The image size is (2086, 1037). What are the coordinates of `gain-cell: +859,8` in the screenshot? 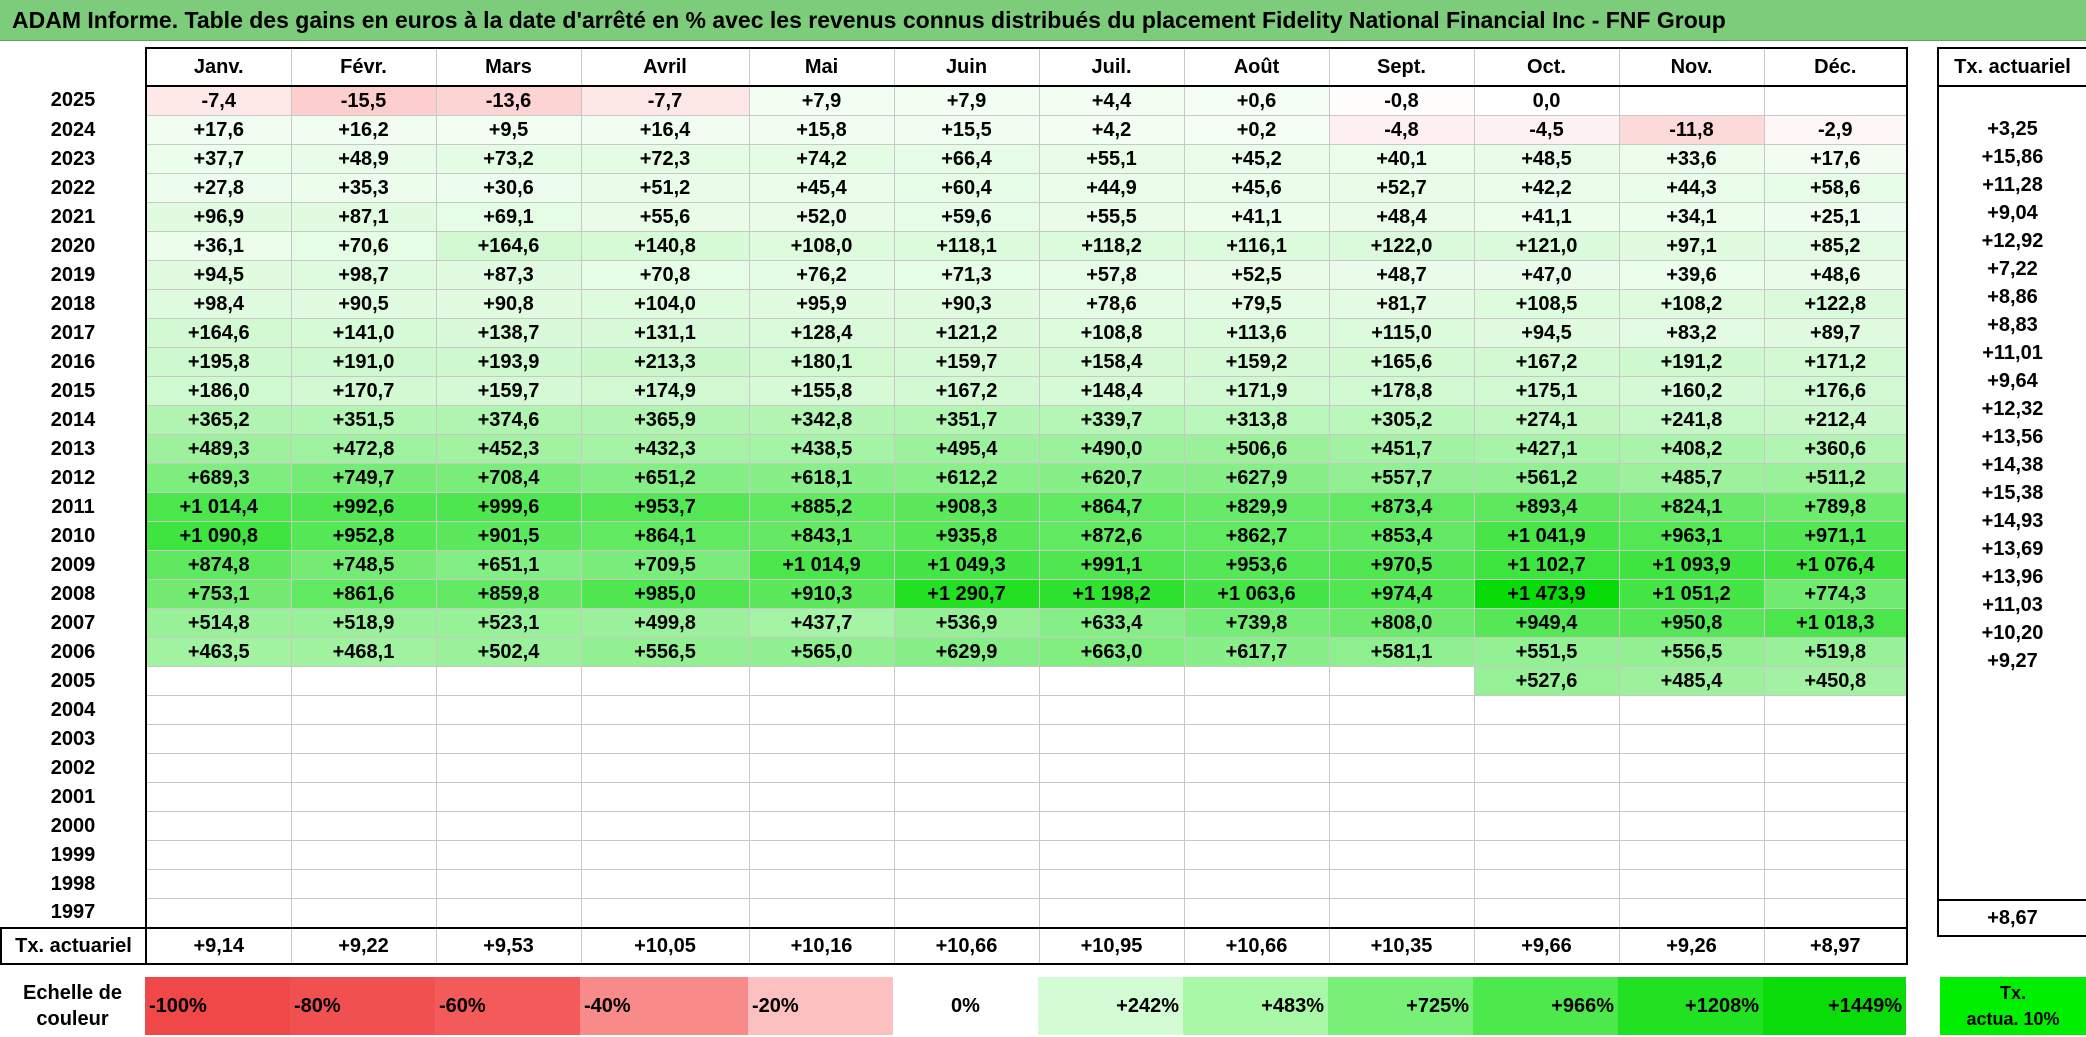 It's located at (508, 594).